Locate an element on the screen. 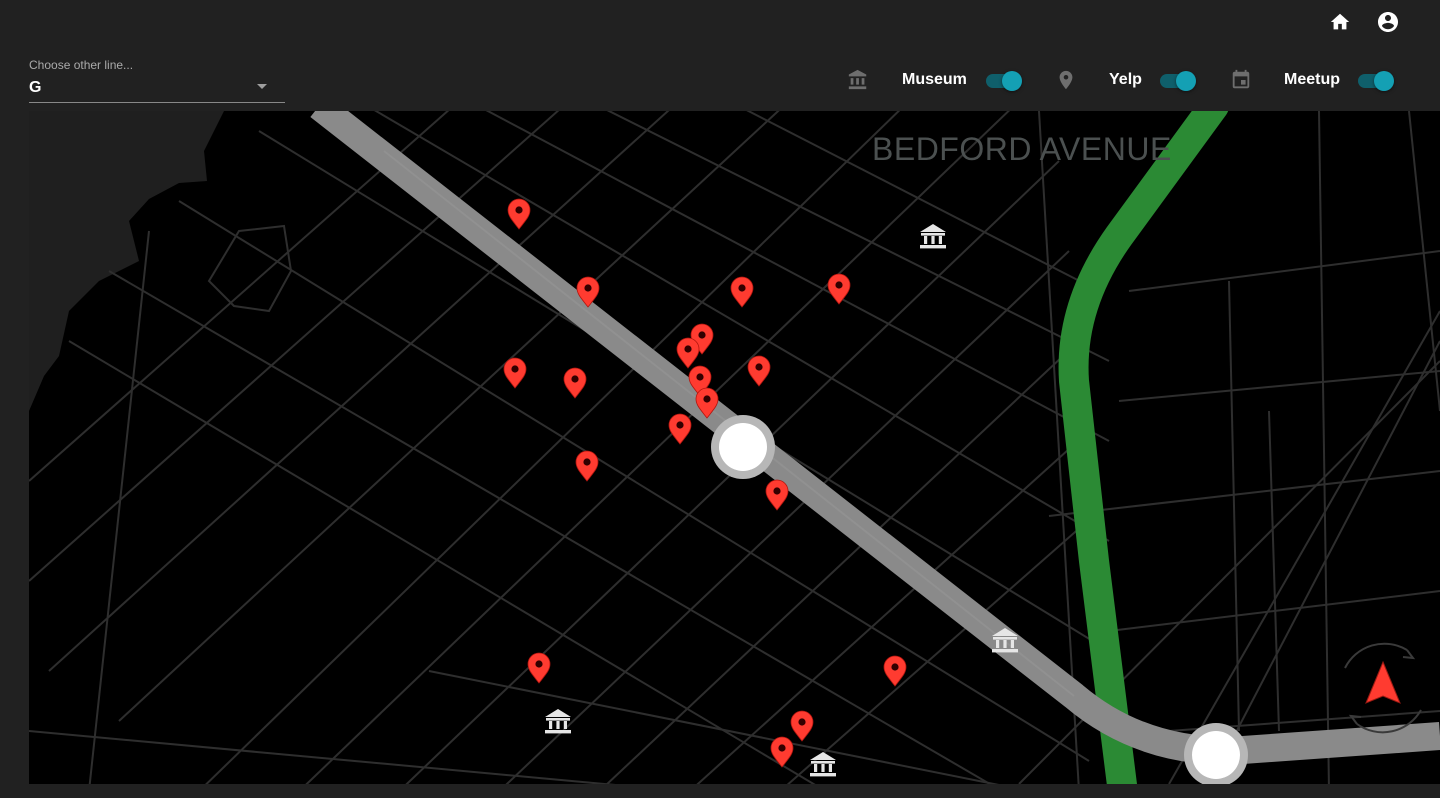  station-metropolitan-av is located at coordinates (743, 447).